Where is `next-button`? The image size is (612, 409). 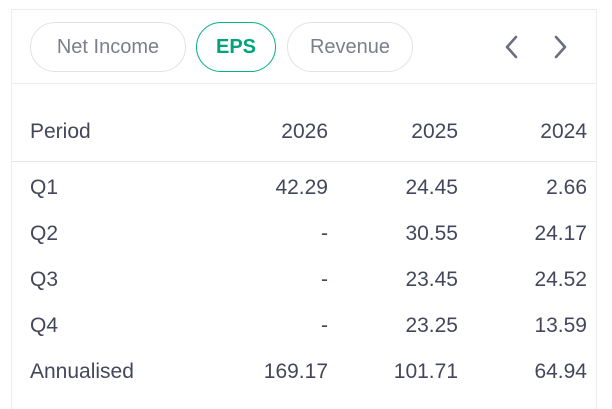 next-button is located at coordinates (560, 47).